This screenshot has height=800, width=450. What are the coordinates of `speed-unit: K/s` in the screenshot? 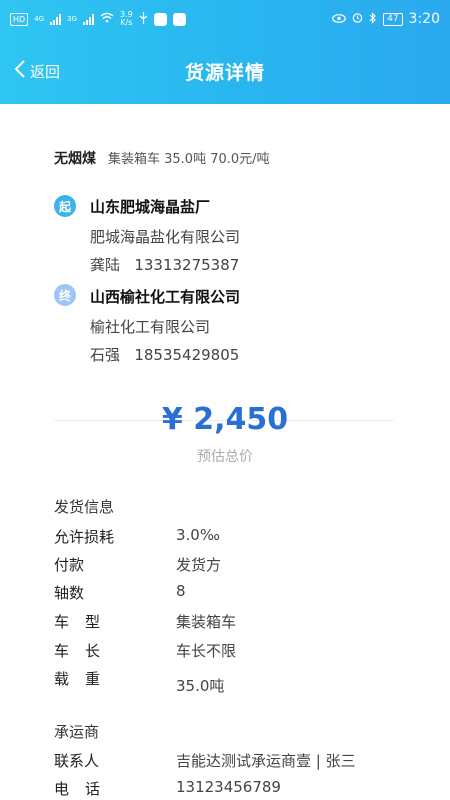 It's located at (126, 22).